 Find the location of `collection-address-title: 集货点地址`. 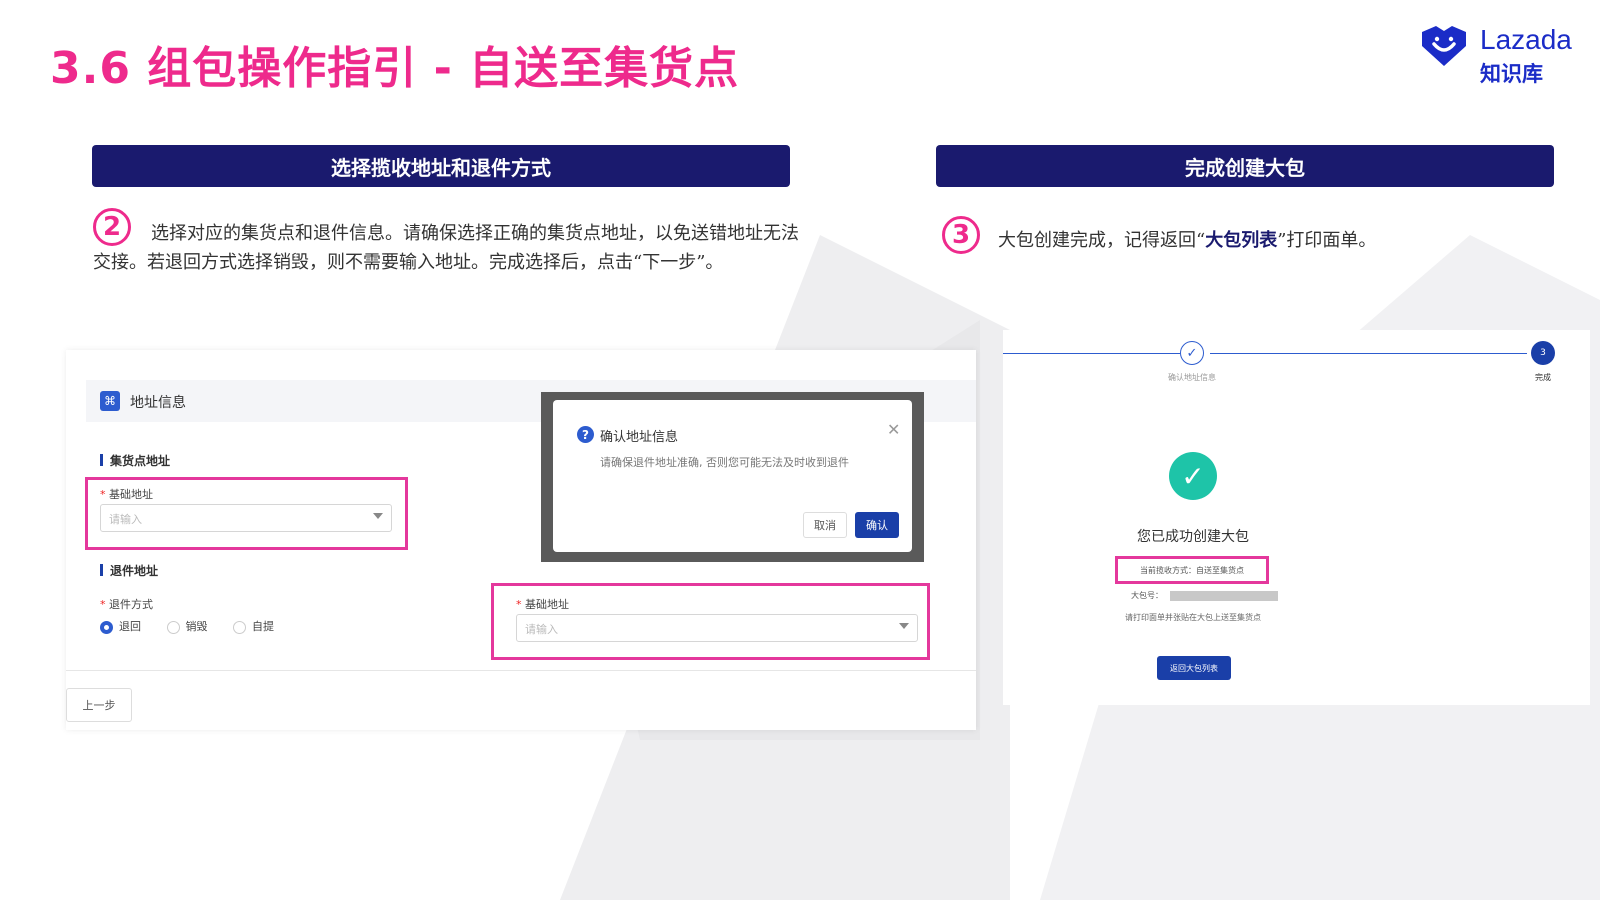

collection-address-title: 集货点地址 is located at coordinates (140, 461).